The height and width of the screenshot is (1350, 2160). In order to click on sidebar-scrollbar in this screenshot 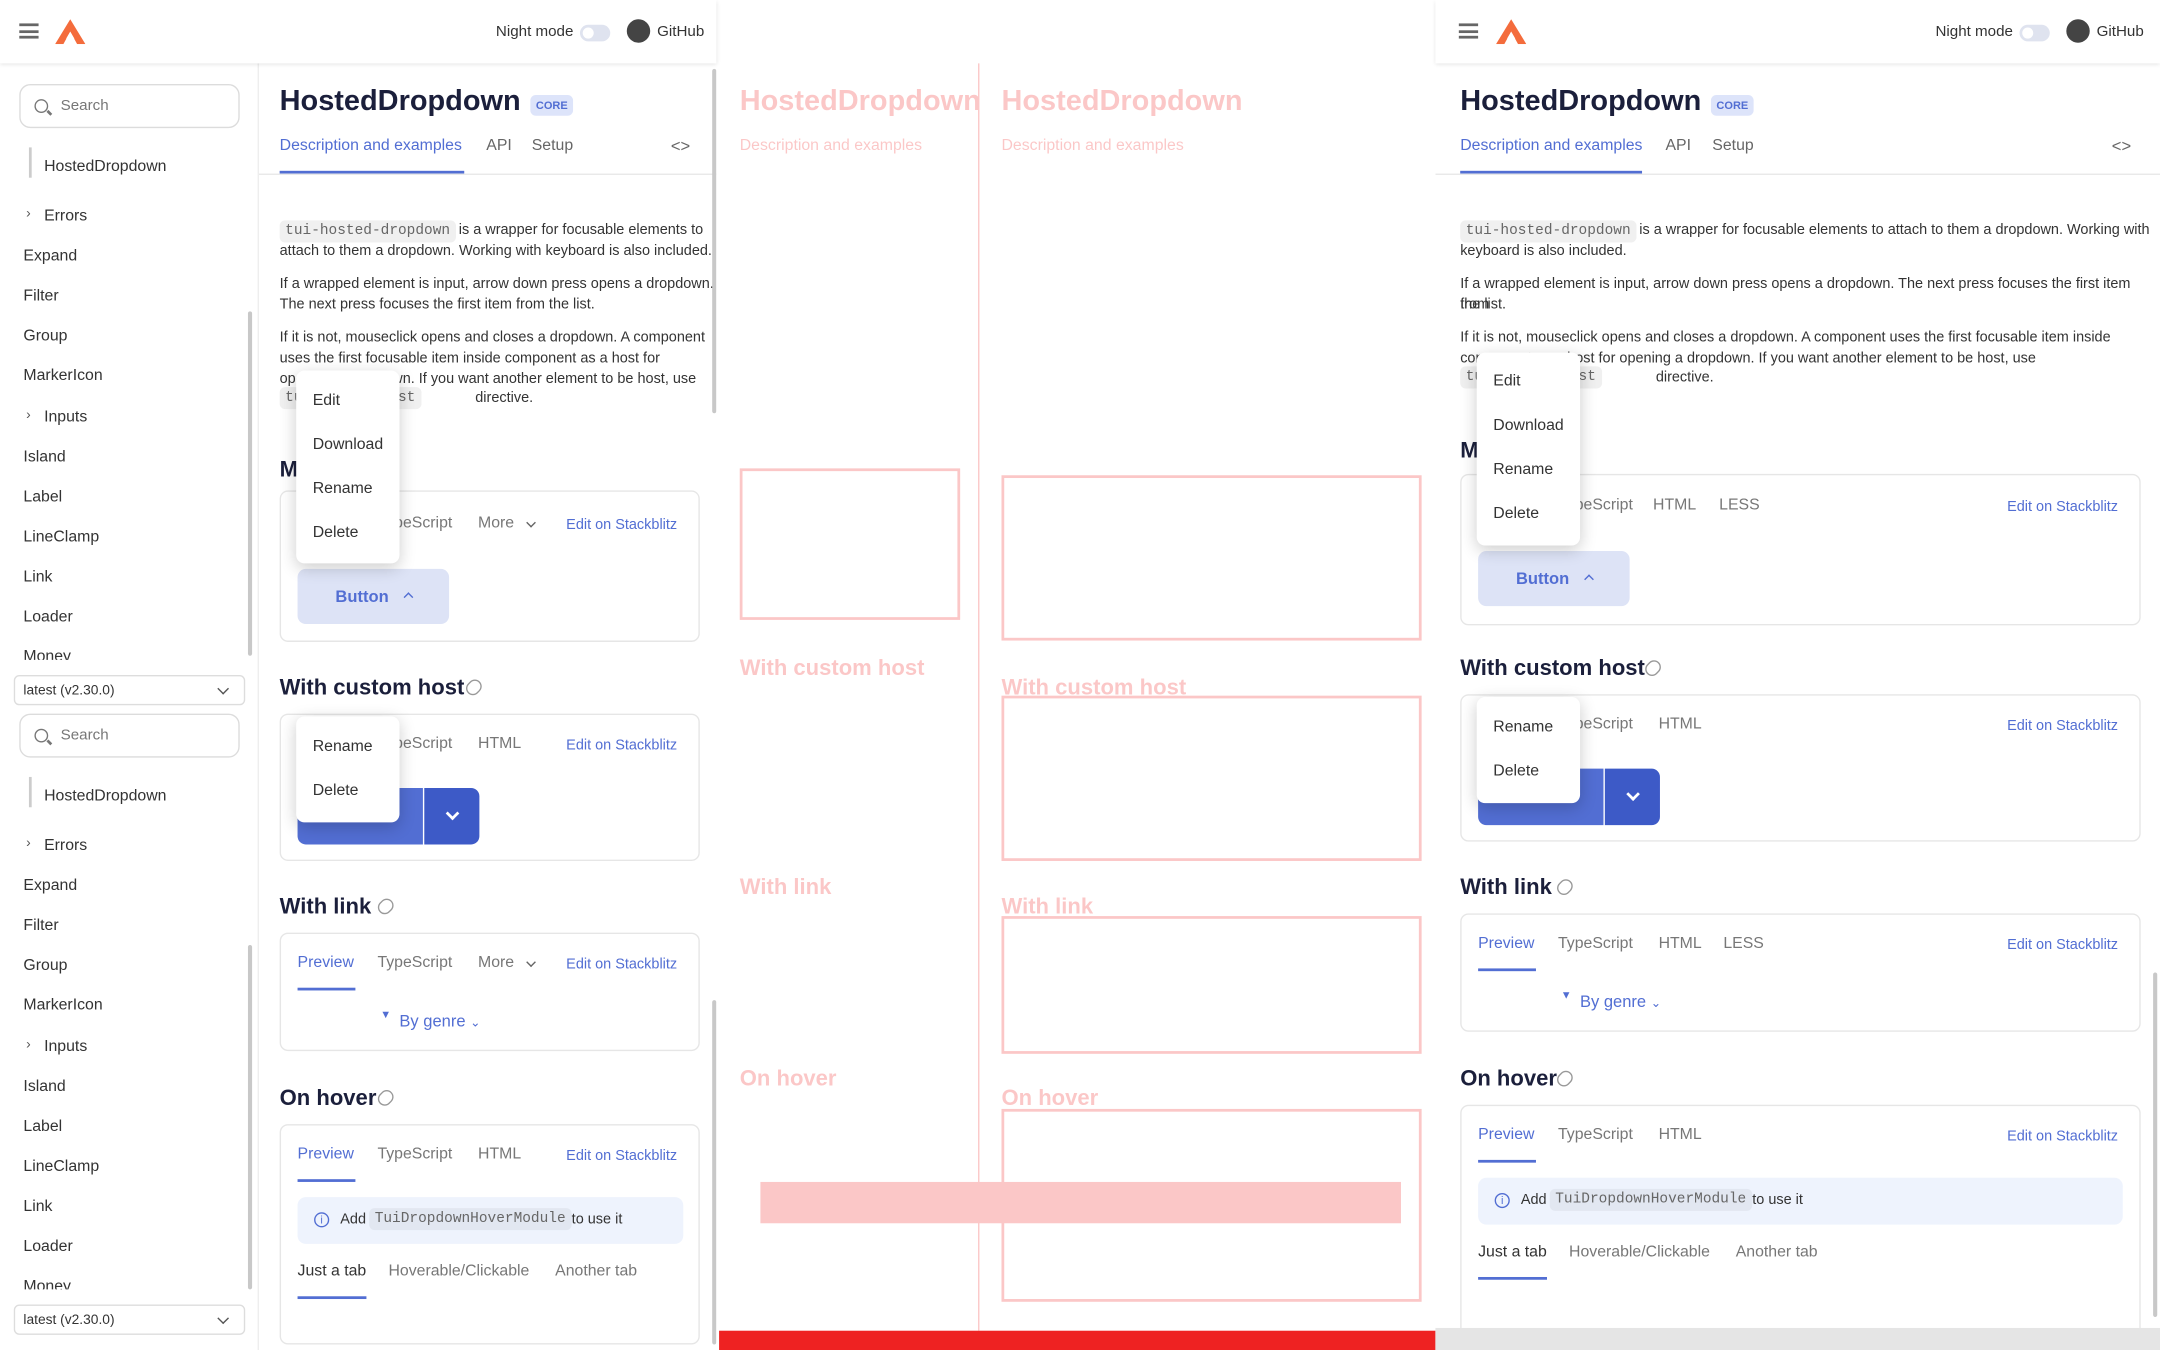, I will do `click(250, 483)`.